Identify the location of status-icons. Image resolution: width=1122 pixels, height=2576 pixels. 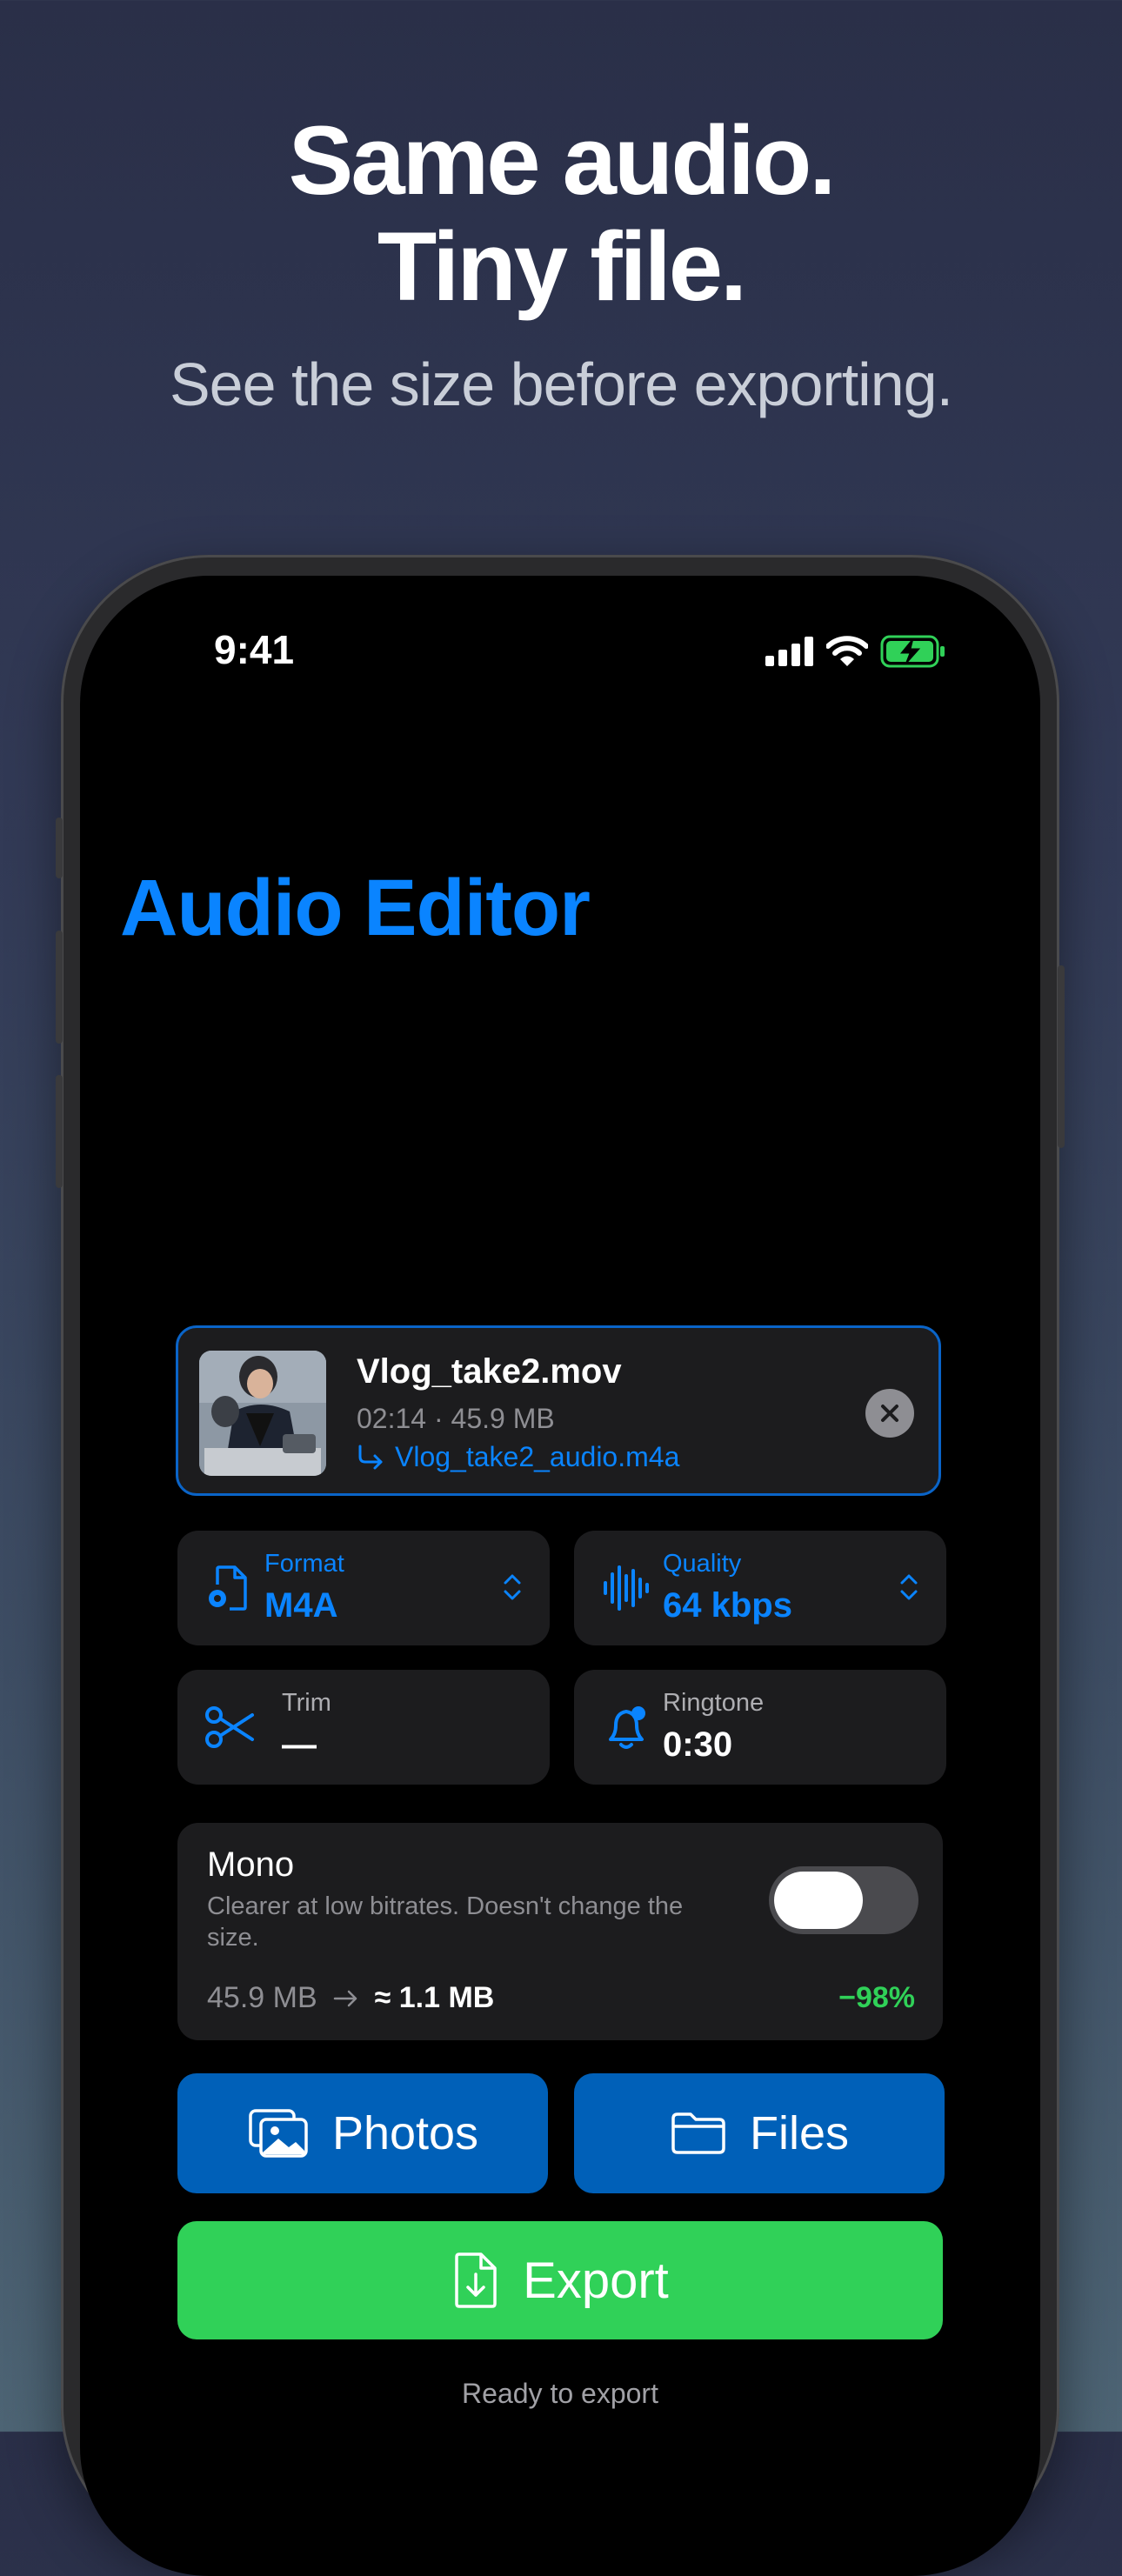
(855, 651).